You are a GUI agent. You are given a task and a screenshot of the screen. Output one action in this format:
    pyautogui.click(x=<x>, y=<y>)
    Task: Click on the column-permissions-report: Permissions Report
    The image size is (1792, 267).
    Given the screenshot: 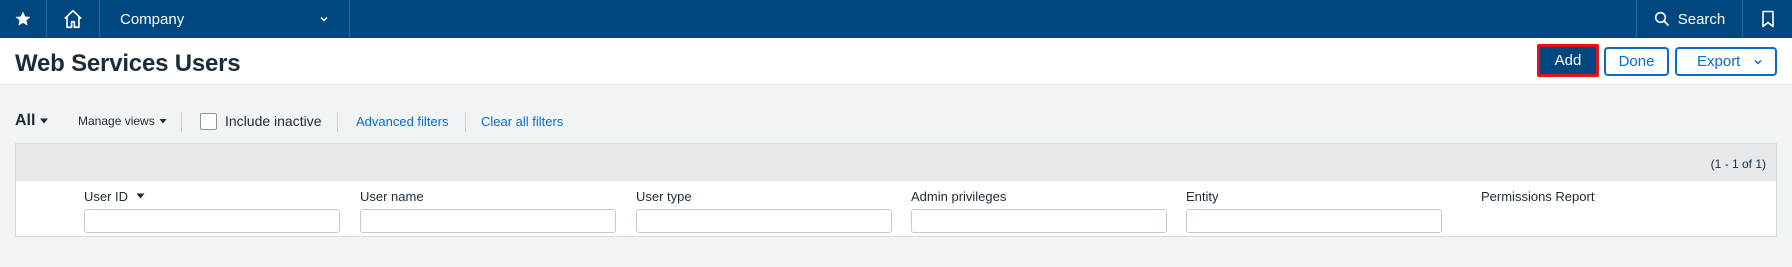 What is the action you would take?
    pyautogui.click(x=1537, y=196)
    